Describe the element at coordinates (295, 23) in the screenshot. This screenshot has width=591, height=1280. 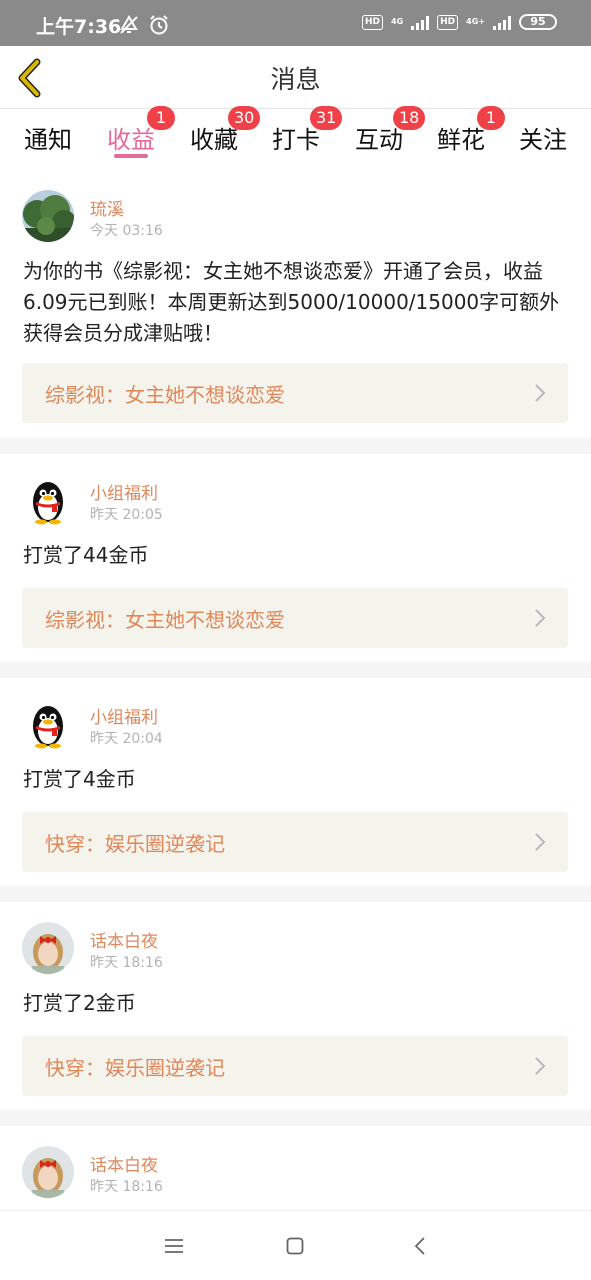
I see `status-bar: 上午7:36 HD 4G HD 4G+ 95` at that location.